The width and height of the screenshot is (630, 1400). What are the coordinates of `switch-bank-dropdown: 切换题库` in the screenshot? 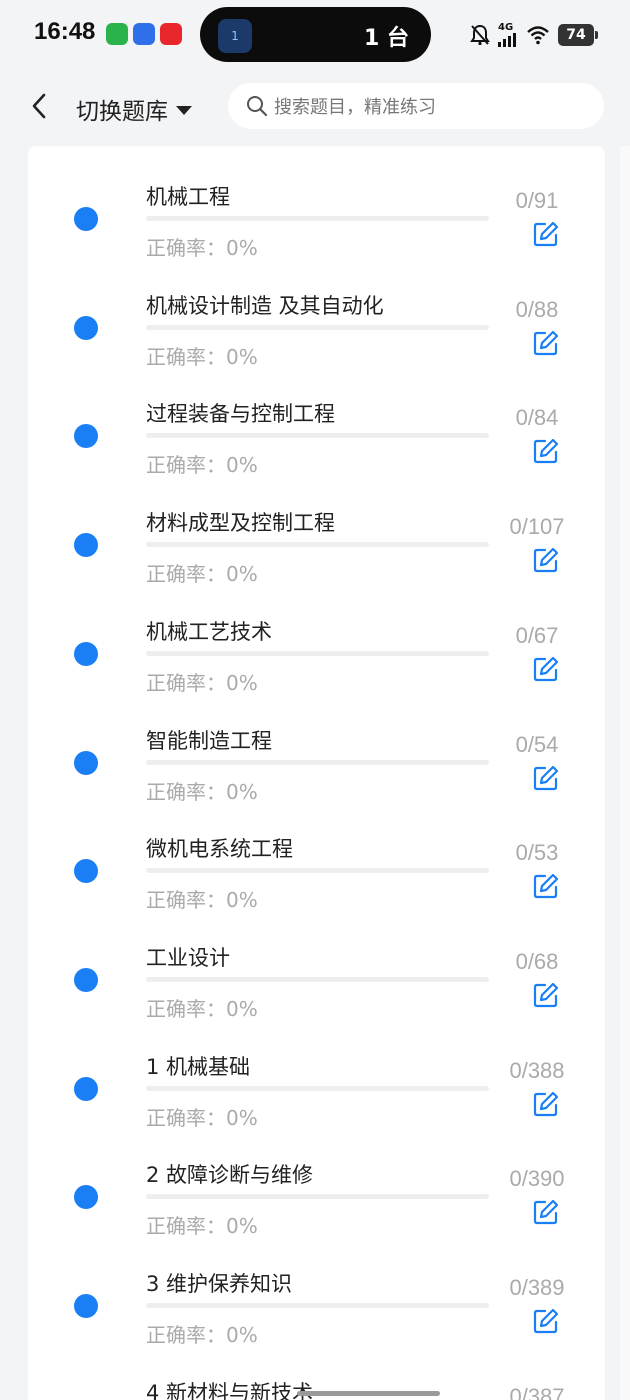 It's located at (134, 109).